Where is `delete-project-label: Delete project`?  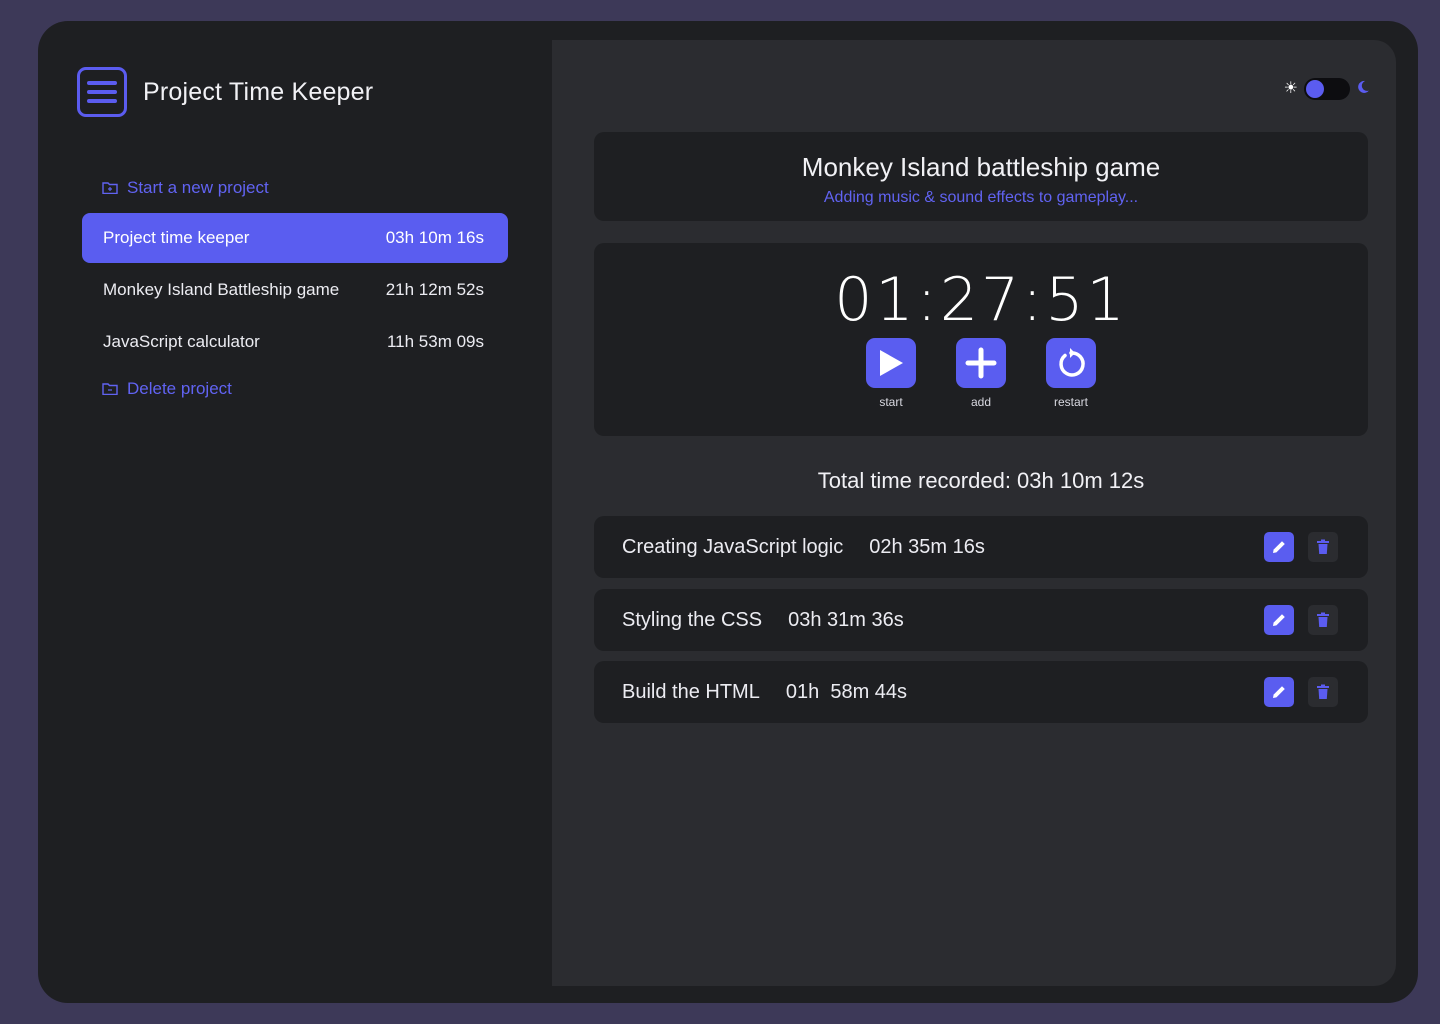 delete-project-label: Delete project is located at coordinates (179, 388).